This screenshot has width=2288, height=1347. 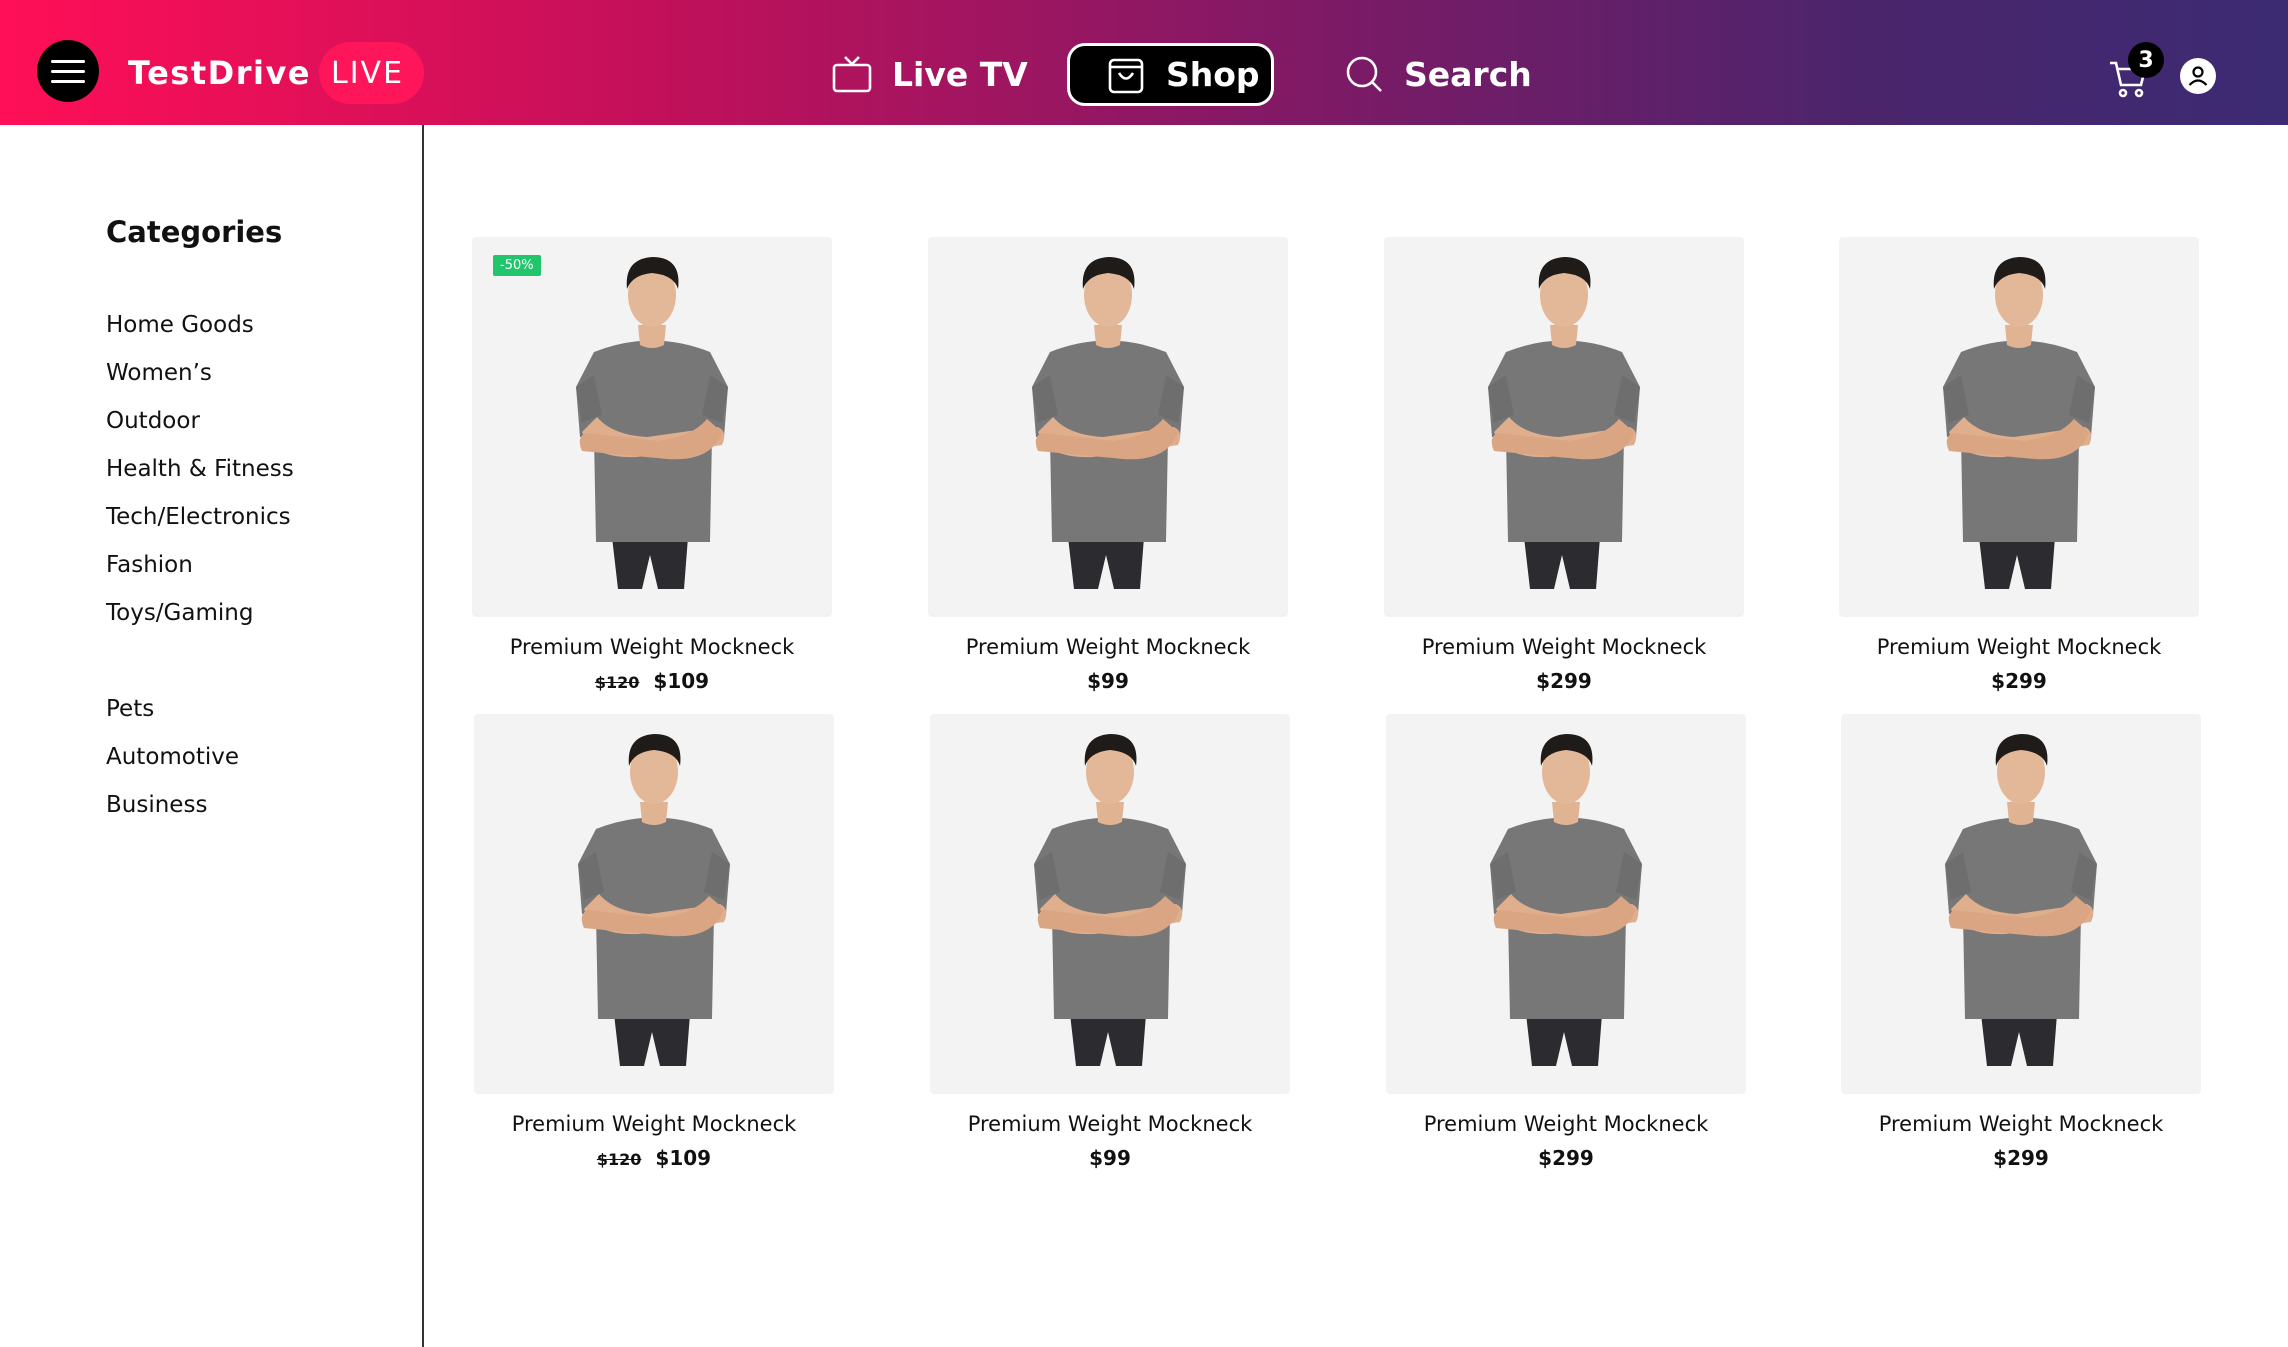 What do you see at coordinates (219, 73) in the screenshot?
I see `logo-text: TestDrive` at bounding box center [219, 73].